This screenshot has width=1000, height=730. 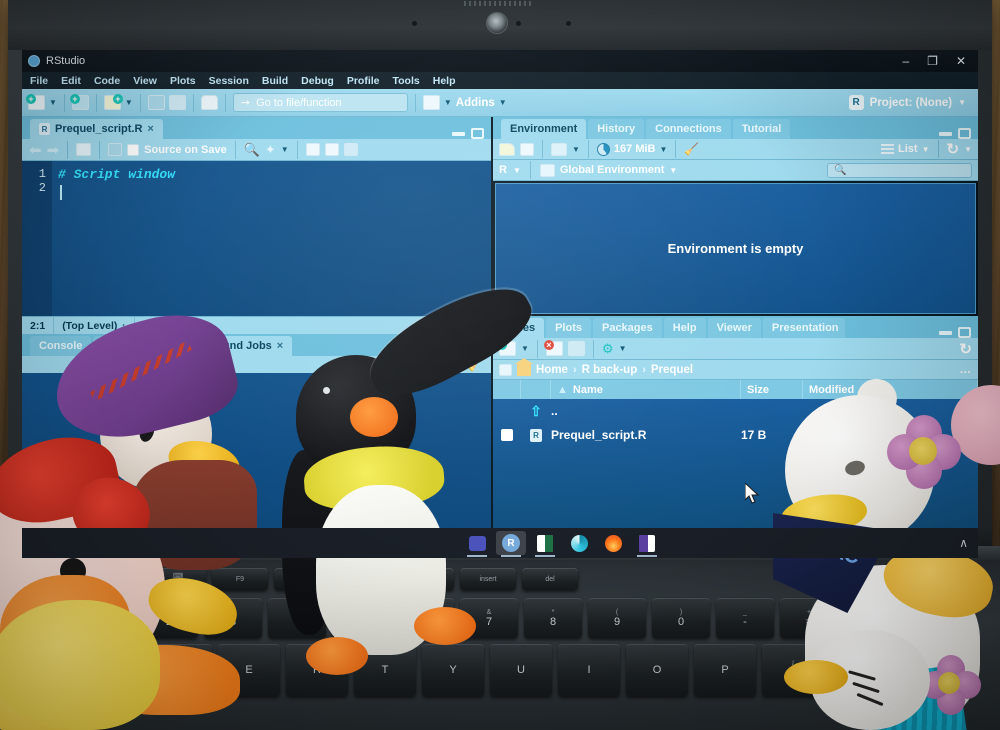 I want to click on maximize-button: ❐, so click(x=932, y=61).